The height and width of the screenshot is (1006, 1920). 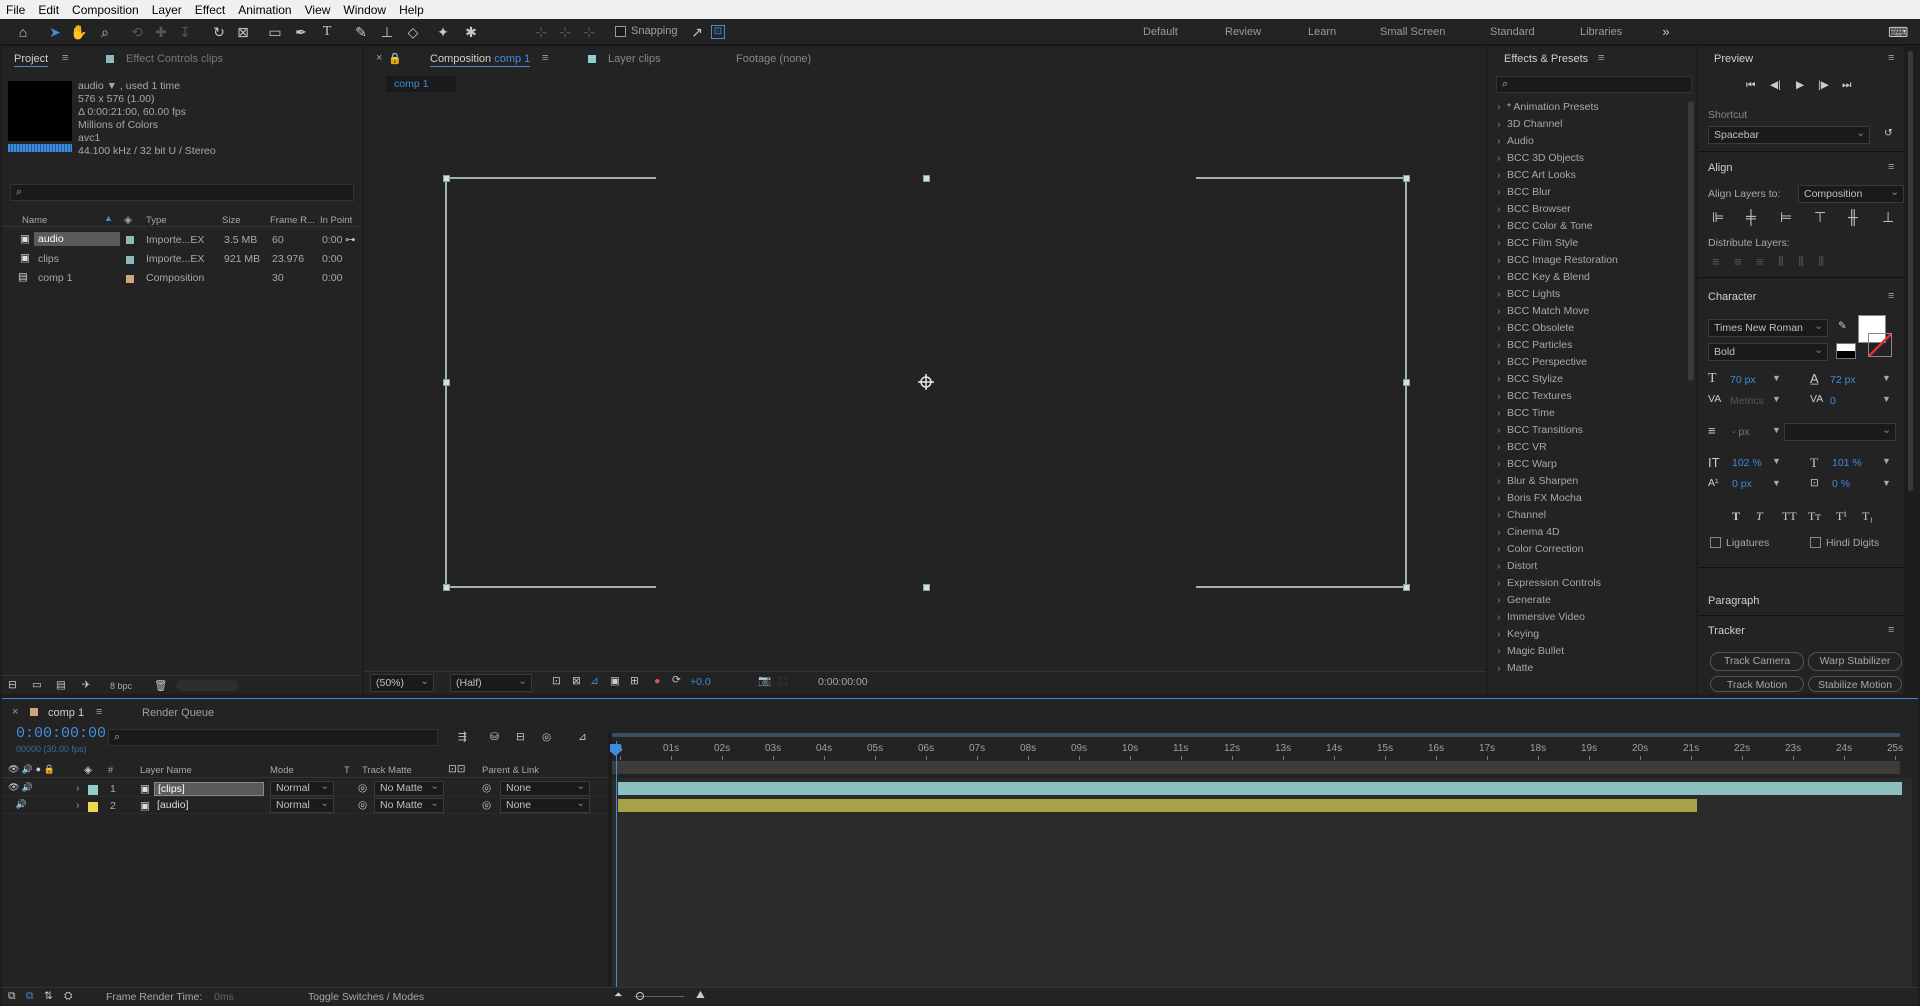 I want to click on effect-category-item: Channel, so click(x=1521, y=515).